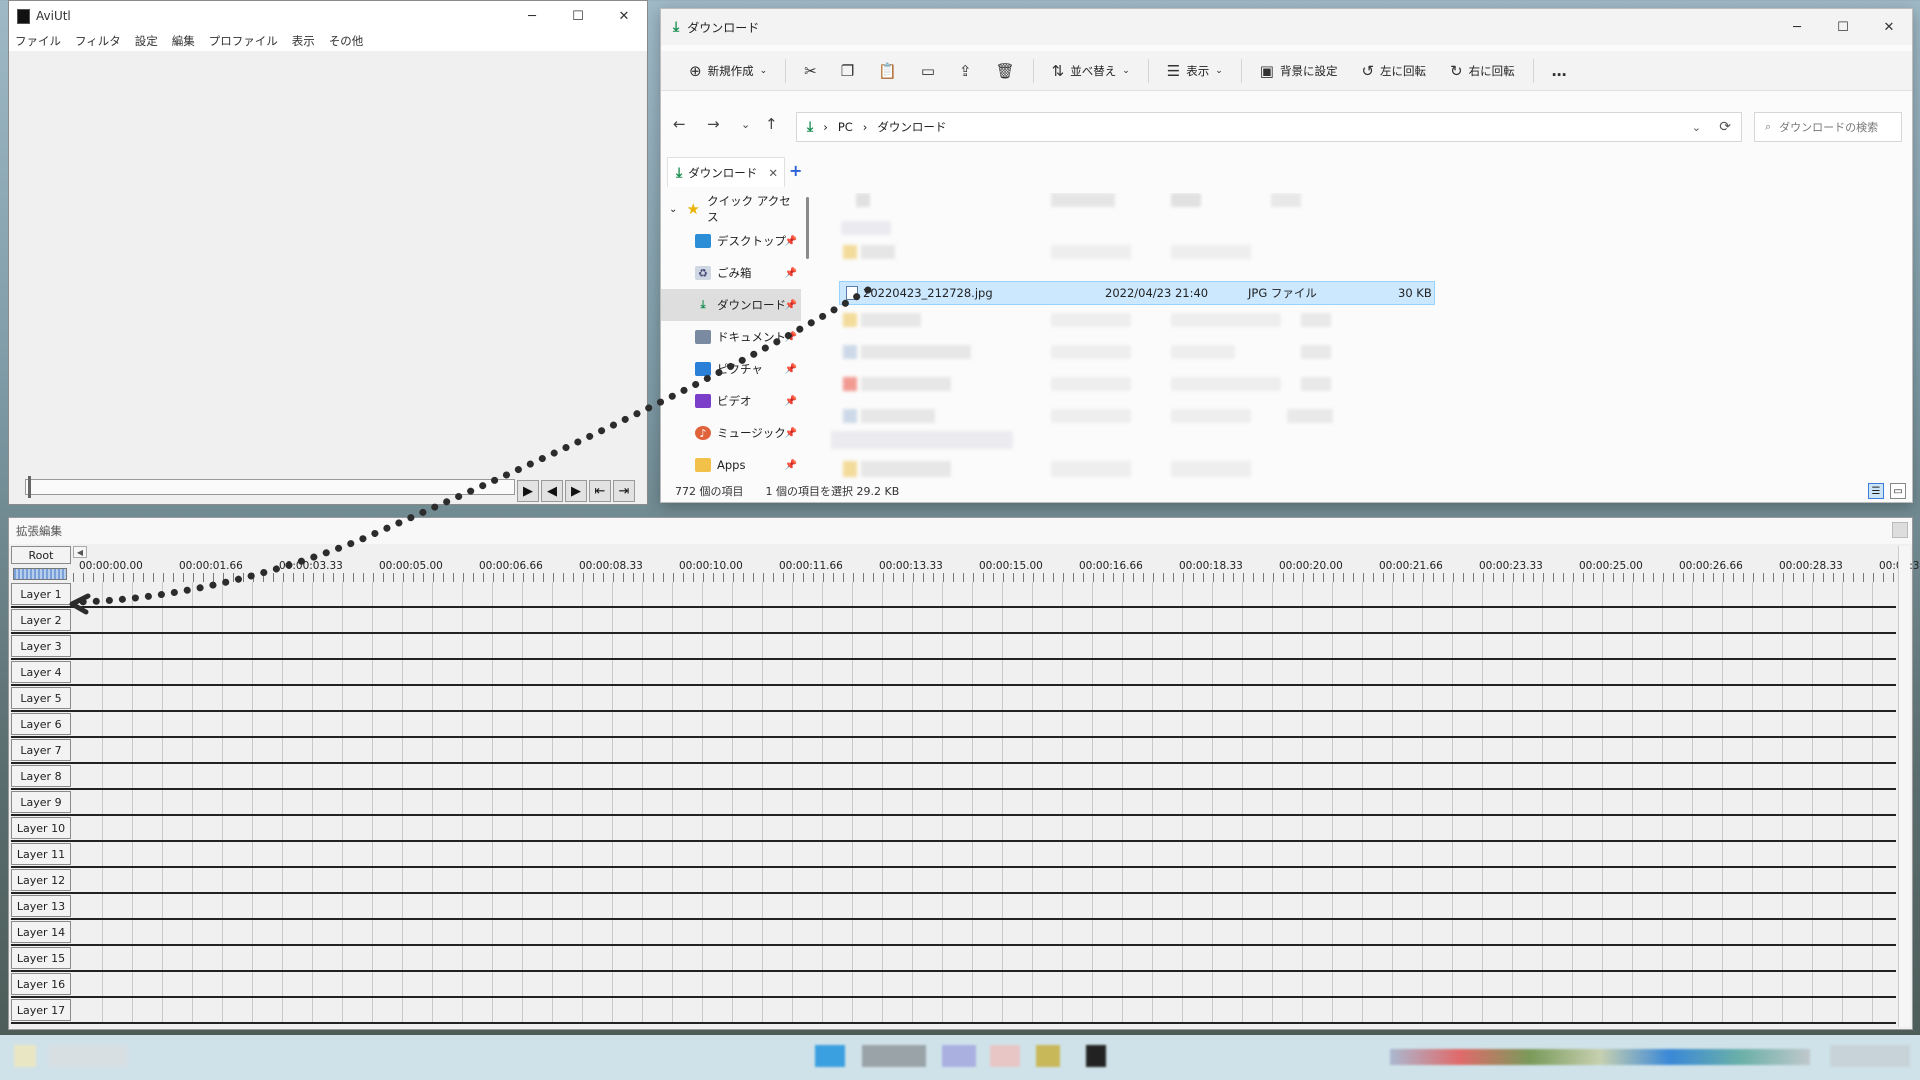  What do you see at coordinates (731, 465) in the screenshot?
I see `nav-item-apps: Apps 📌` at bounding box center [731, 465].